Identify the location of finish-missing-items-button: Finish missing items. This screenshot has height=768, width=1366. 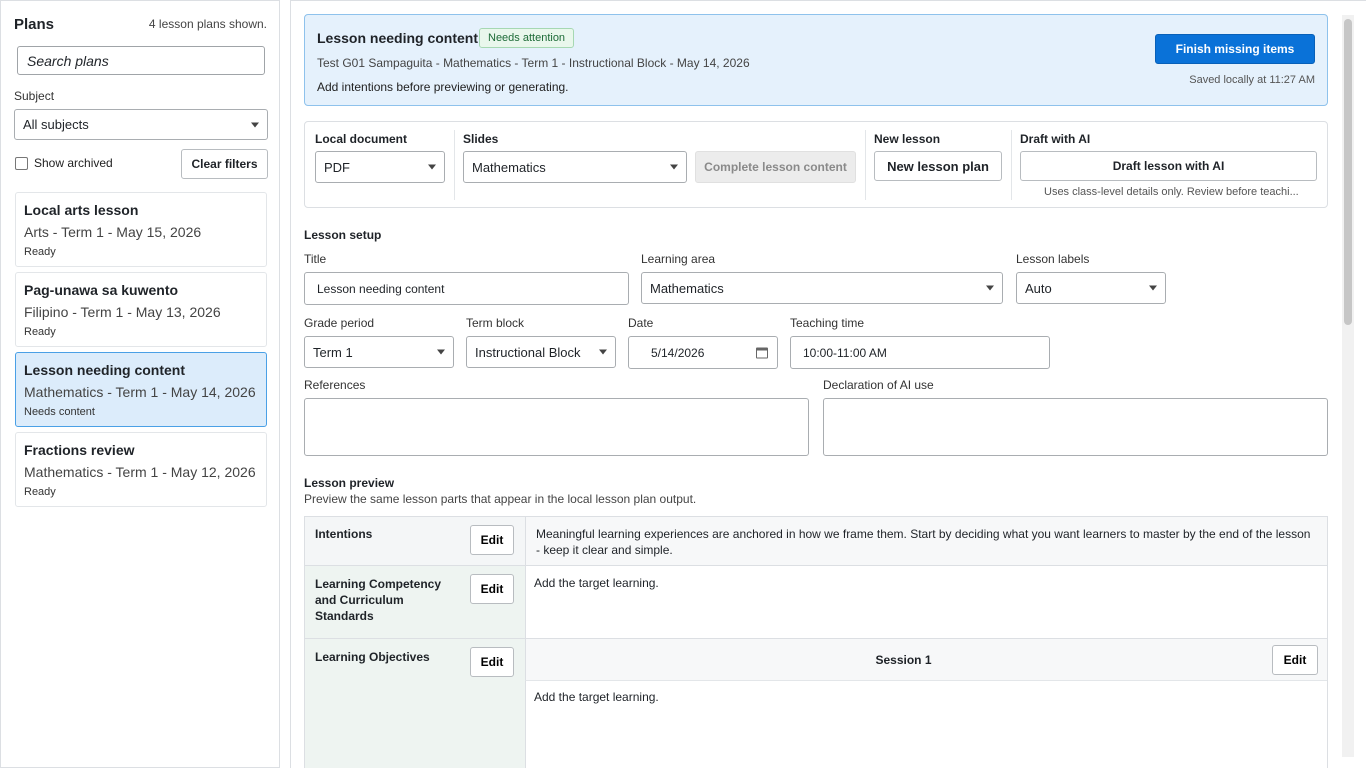
(1235, 49).